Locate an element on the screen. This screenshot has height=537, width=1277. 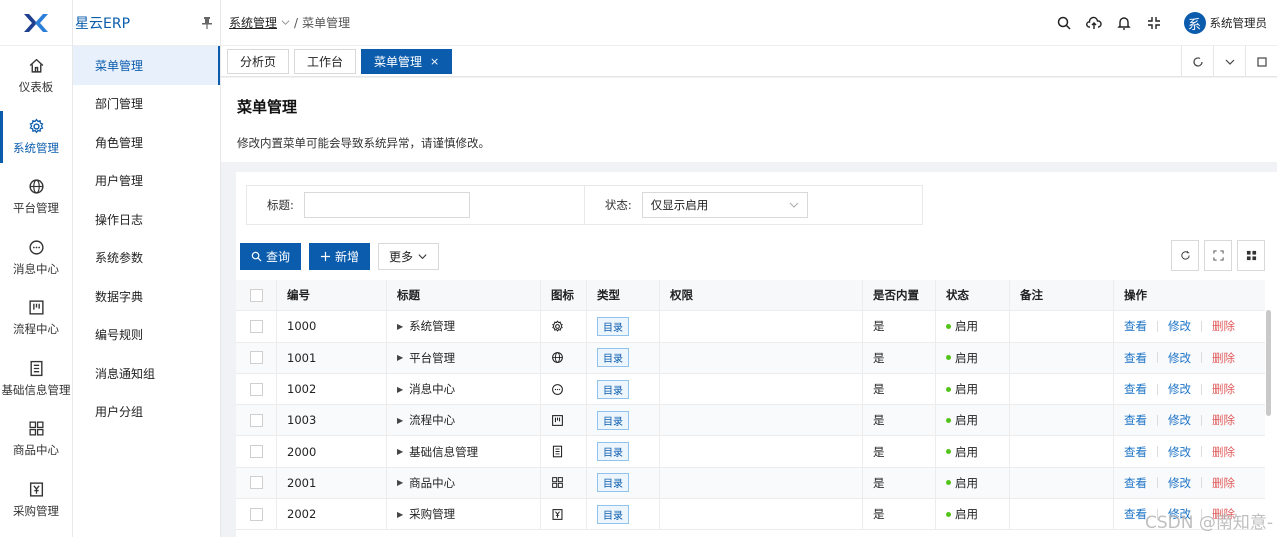
refresh-tab-button is located at coordinates (1197, 61).